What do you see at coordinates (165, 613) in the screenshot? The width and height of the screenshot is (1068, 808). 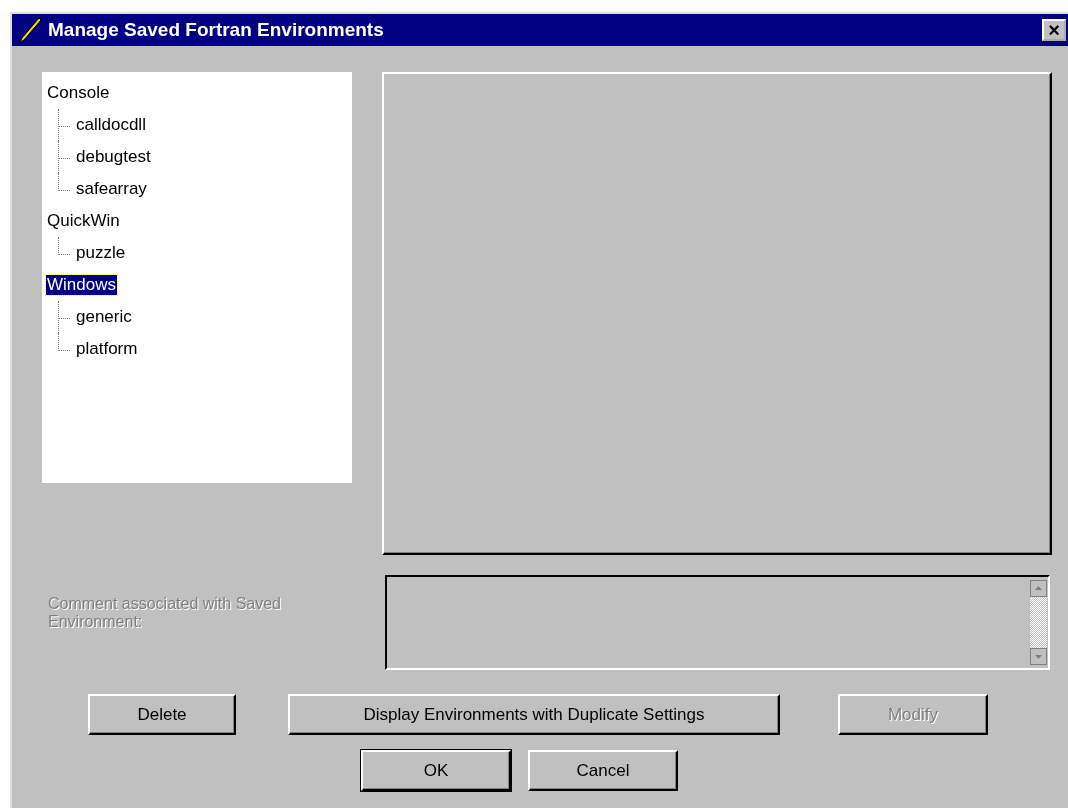 I see `comment-label: Comment associated with Saved Environment:` at bounding box center [165, 613].